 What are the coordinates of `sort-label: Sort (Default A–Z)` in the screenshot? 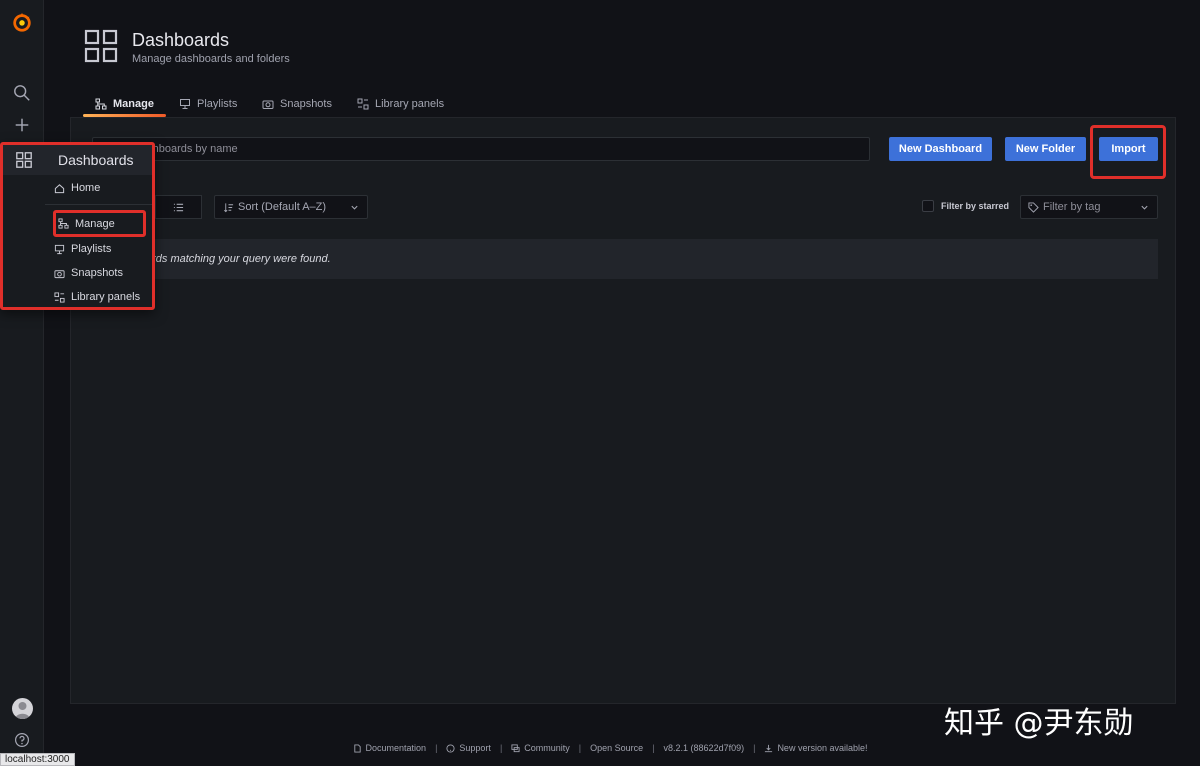 It's located at (282, 207).